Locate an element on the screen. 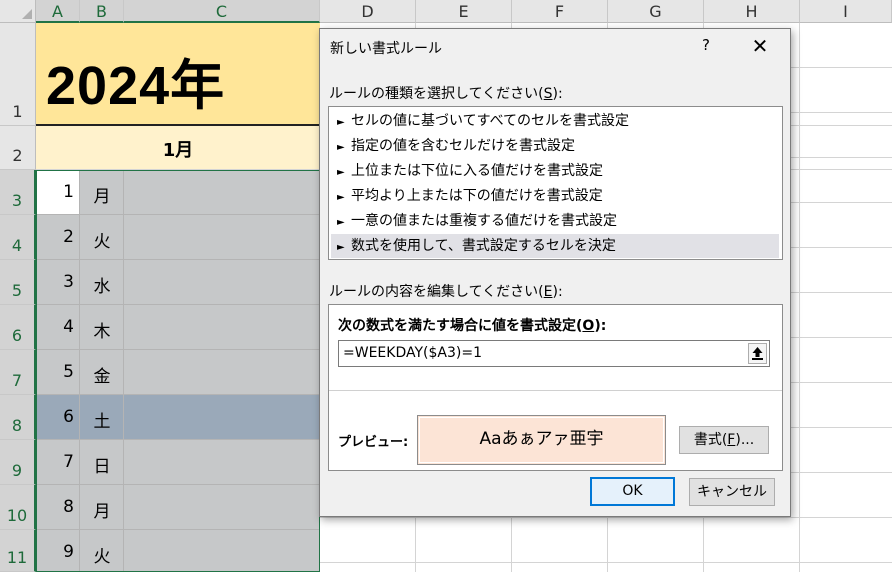 This screenshot has height=572, width=892. day-number: 8 is located at coordinates (58, 507).